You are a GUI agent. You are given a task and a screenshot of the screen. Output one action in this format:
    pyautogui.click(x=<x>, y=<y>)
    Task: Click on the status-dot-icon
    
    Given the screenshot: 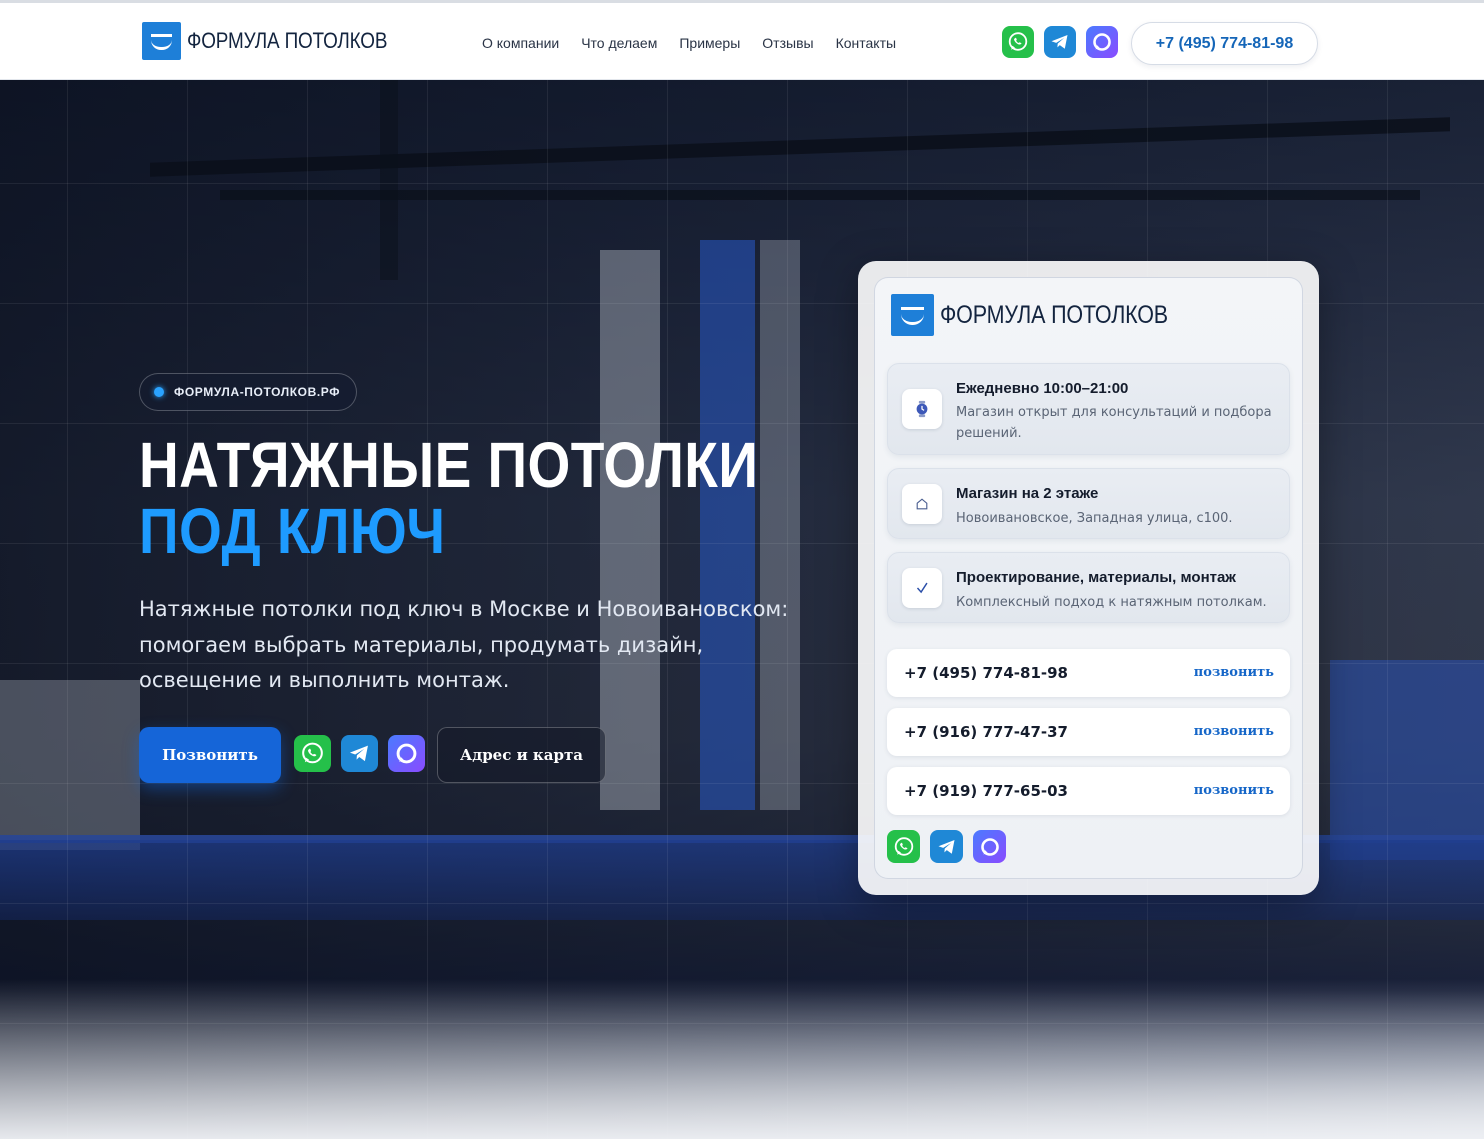 What is the action you would take?
    pyautogui.click(x=159, y=392)
    